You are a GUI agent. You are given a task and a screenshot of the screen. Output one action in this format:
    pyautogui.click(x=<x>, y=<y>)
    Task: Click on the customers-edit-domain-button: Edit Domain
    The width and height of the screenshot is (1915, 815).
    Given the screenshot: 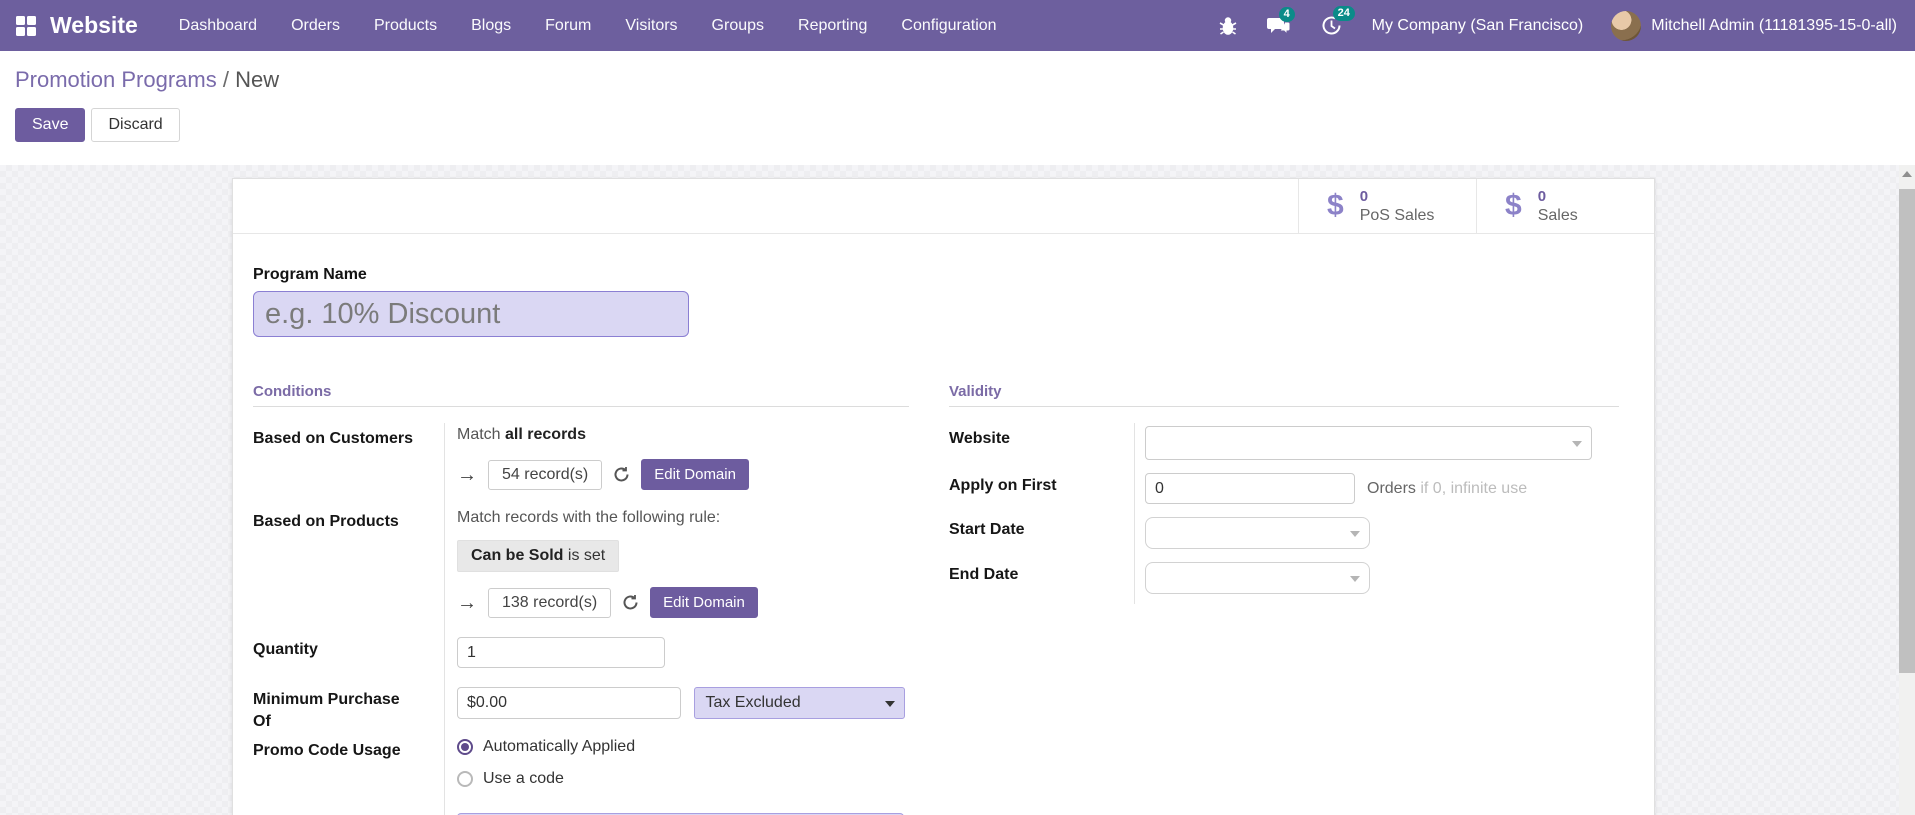 What is the action you would take?
    pyautogui.click(x=695, y=474)
    